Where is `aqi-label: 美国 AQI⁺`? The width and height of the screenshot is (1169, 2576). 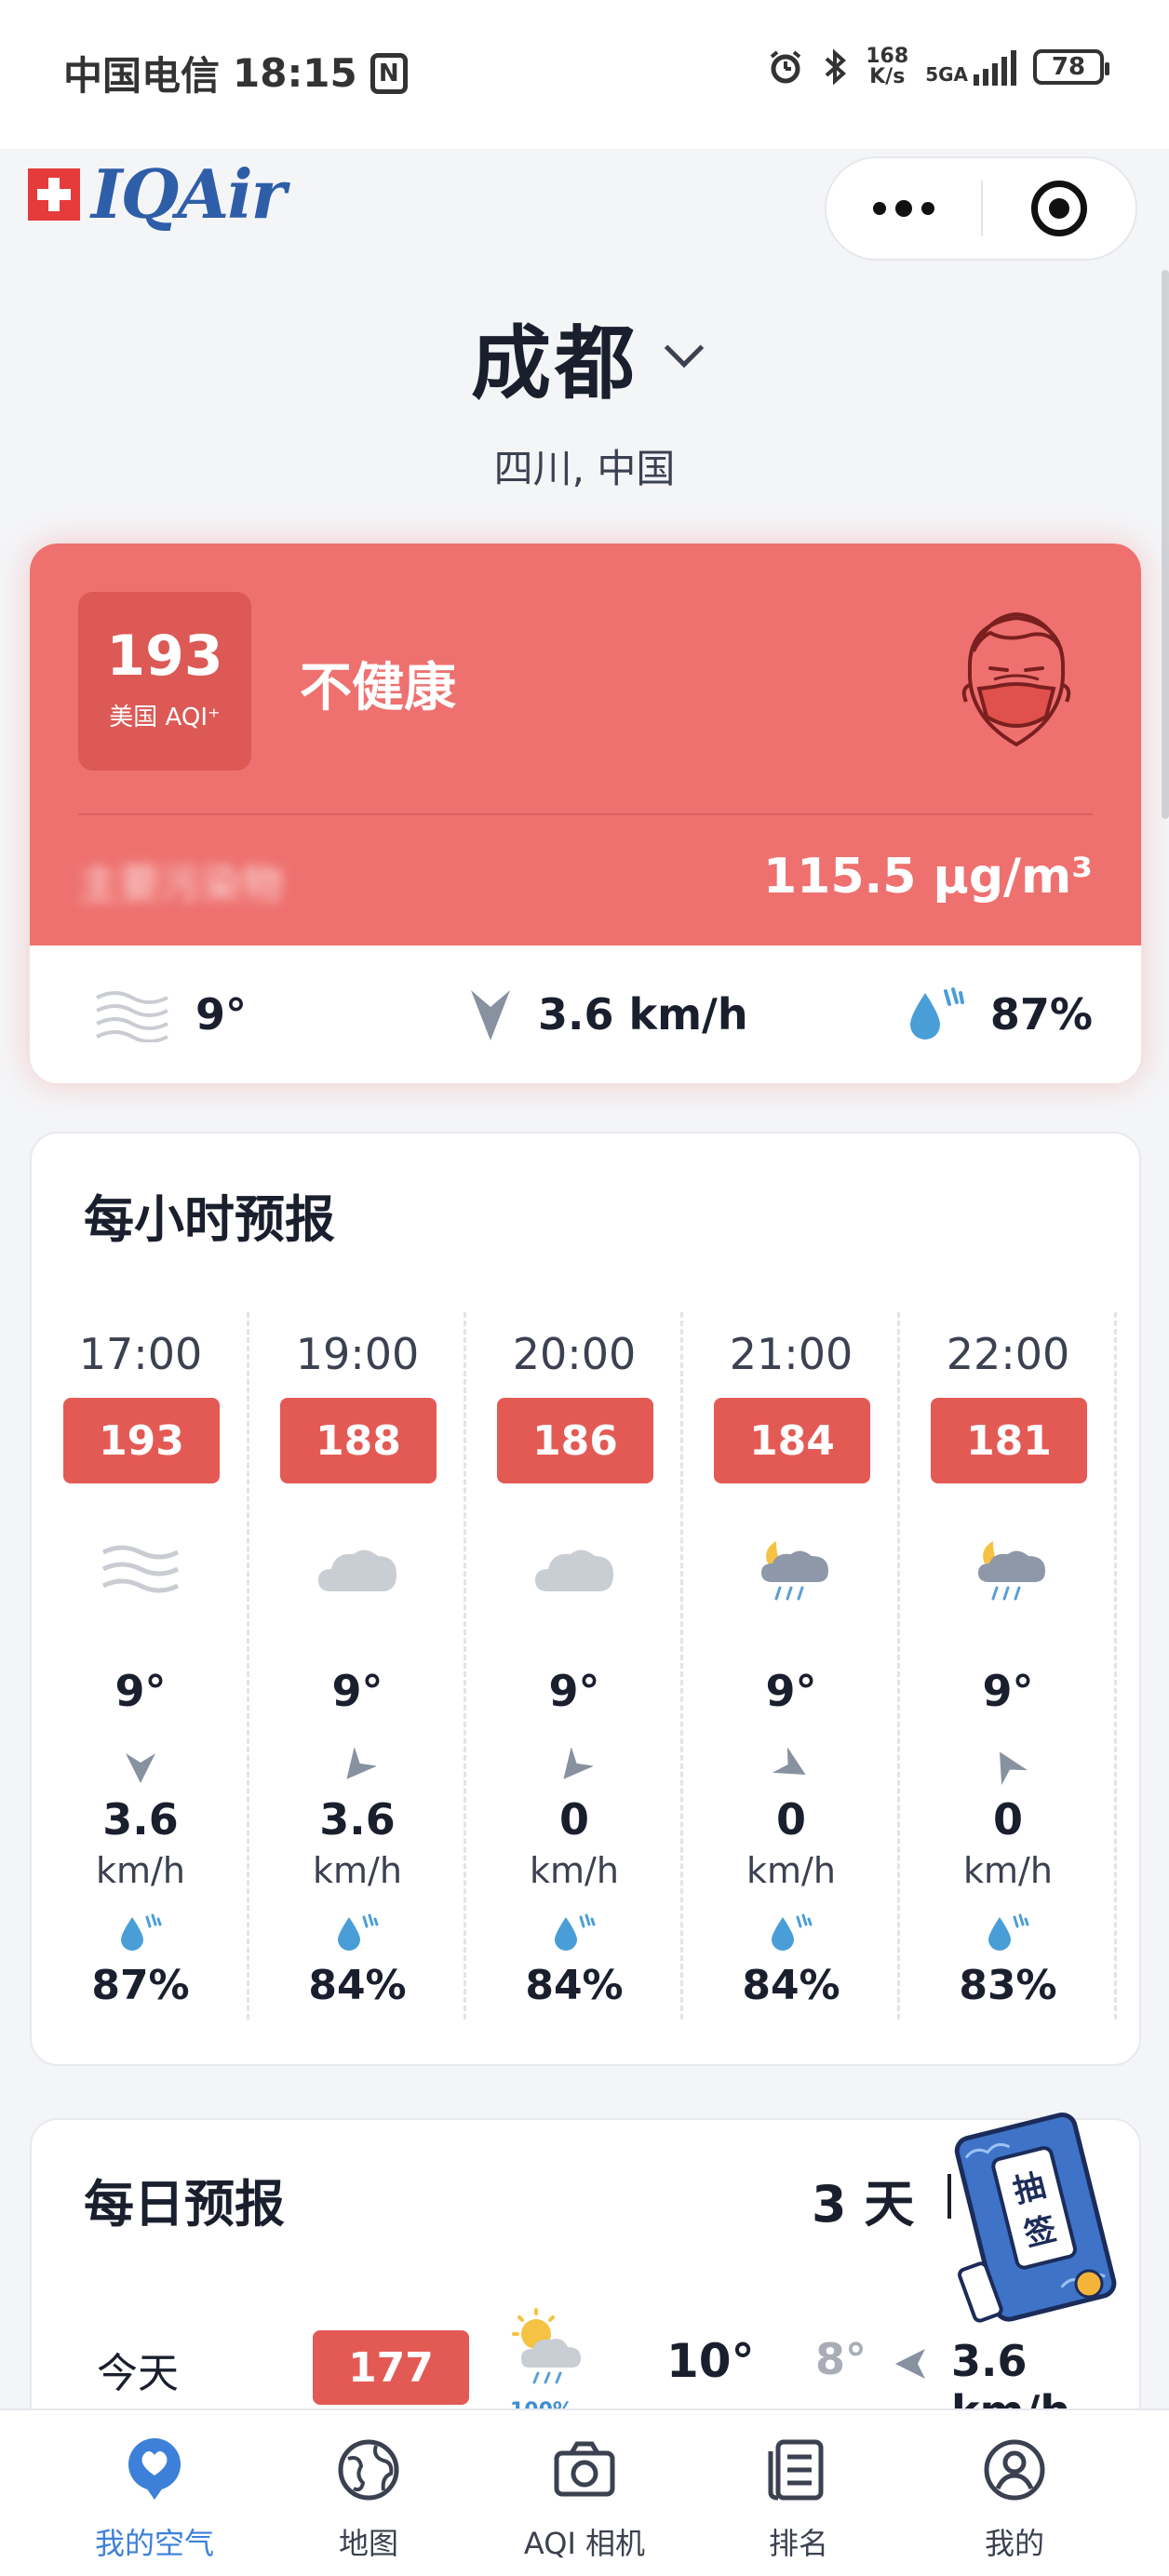
aqi-label: 美国 AQI⁺ is located at coordinates (165, 717).